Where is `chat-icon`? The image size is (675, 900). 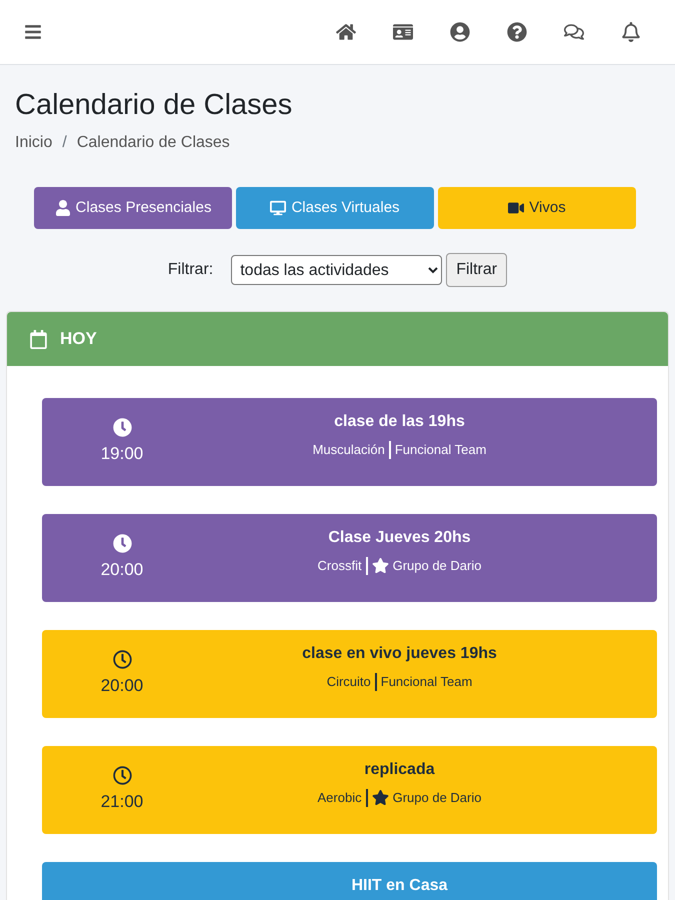
chat-icon is located at coordinates (574, 32).